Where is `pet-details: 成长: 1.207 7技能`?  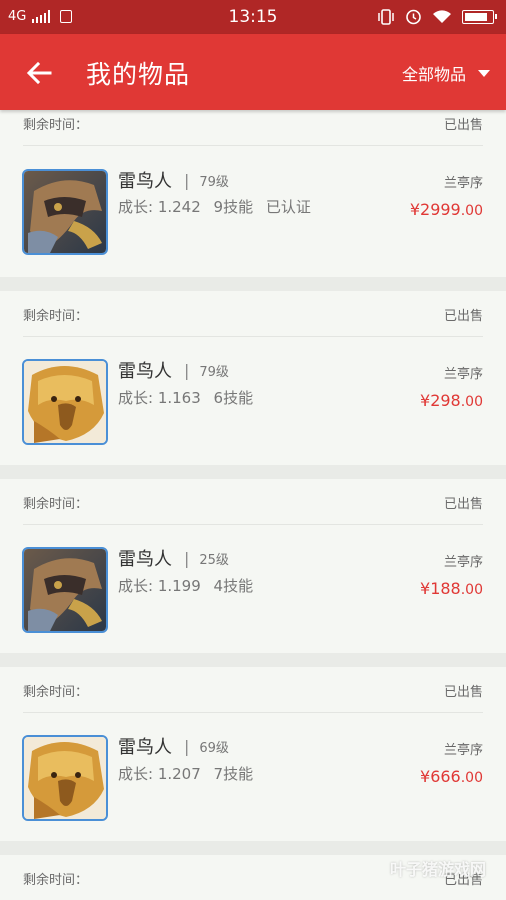
pet-details: 成长: 1.207 7技能 is located at coordinates (193, 773).